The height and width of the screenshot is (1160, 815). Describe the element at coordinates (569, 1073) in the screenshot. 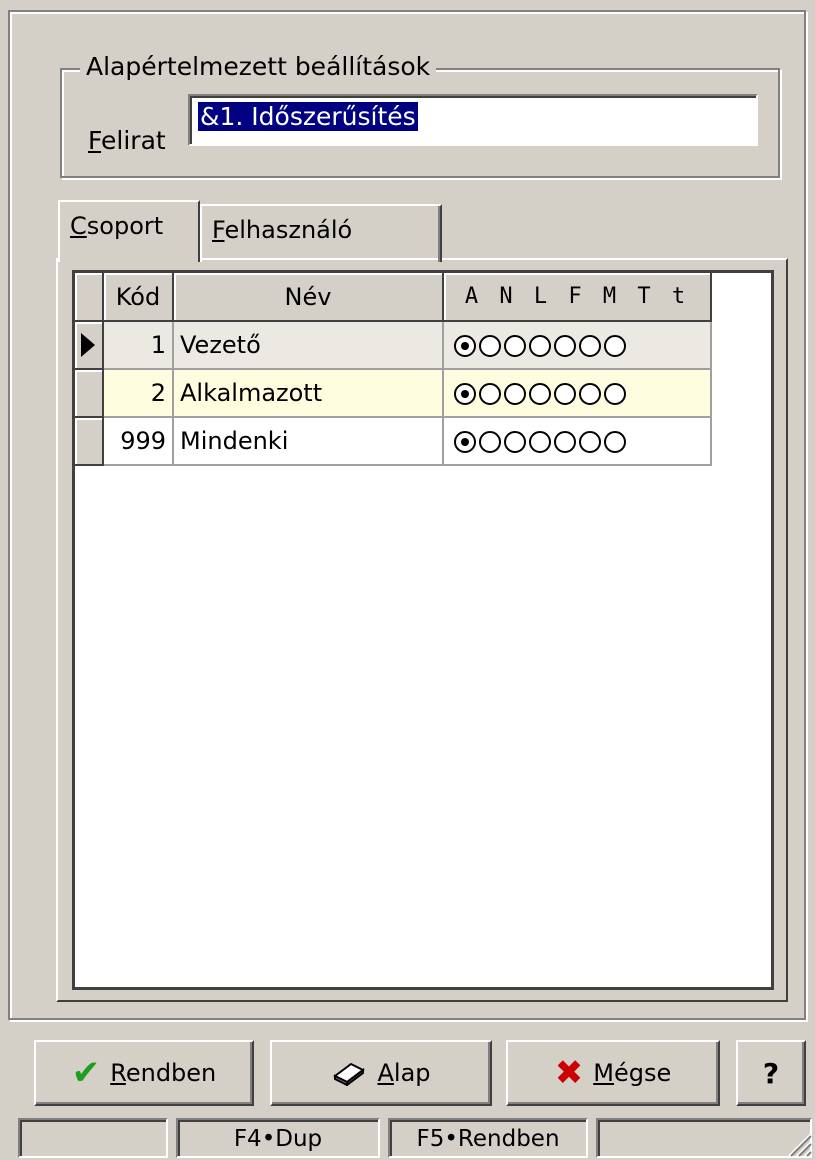

I see `close-icon: ✖` at that location.